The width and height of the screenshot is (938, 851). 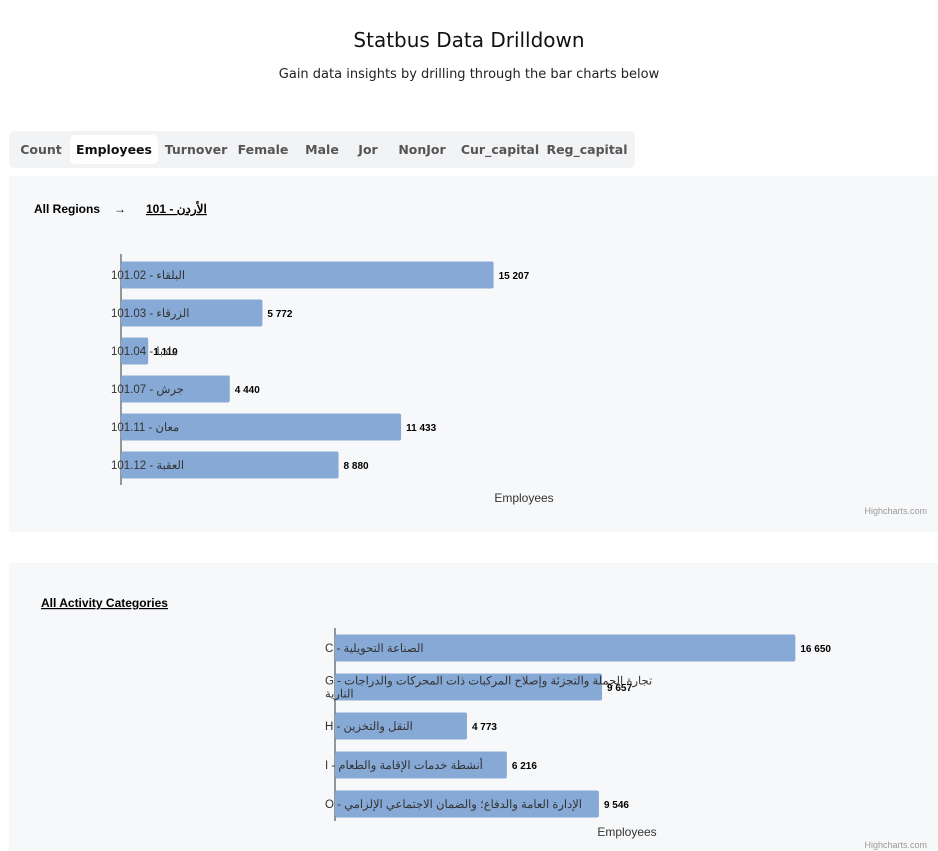 I want to click on category-label: أنشطة خدمات الإقامة والطعام - I, so click(x=404, y=765).